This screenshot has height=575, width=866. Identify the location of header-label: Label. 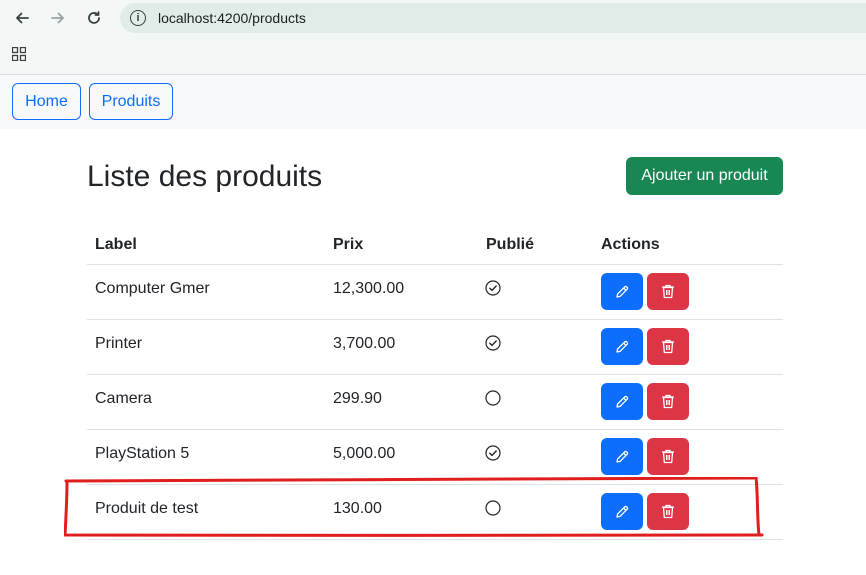
(116, 244).